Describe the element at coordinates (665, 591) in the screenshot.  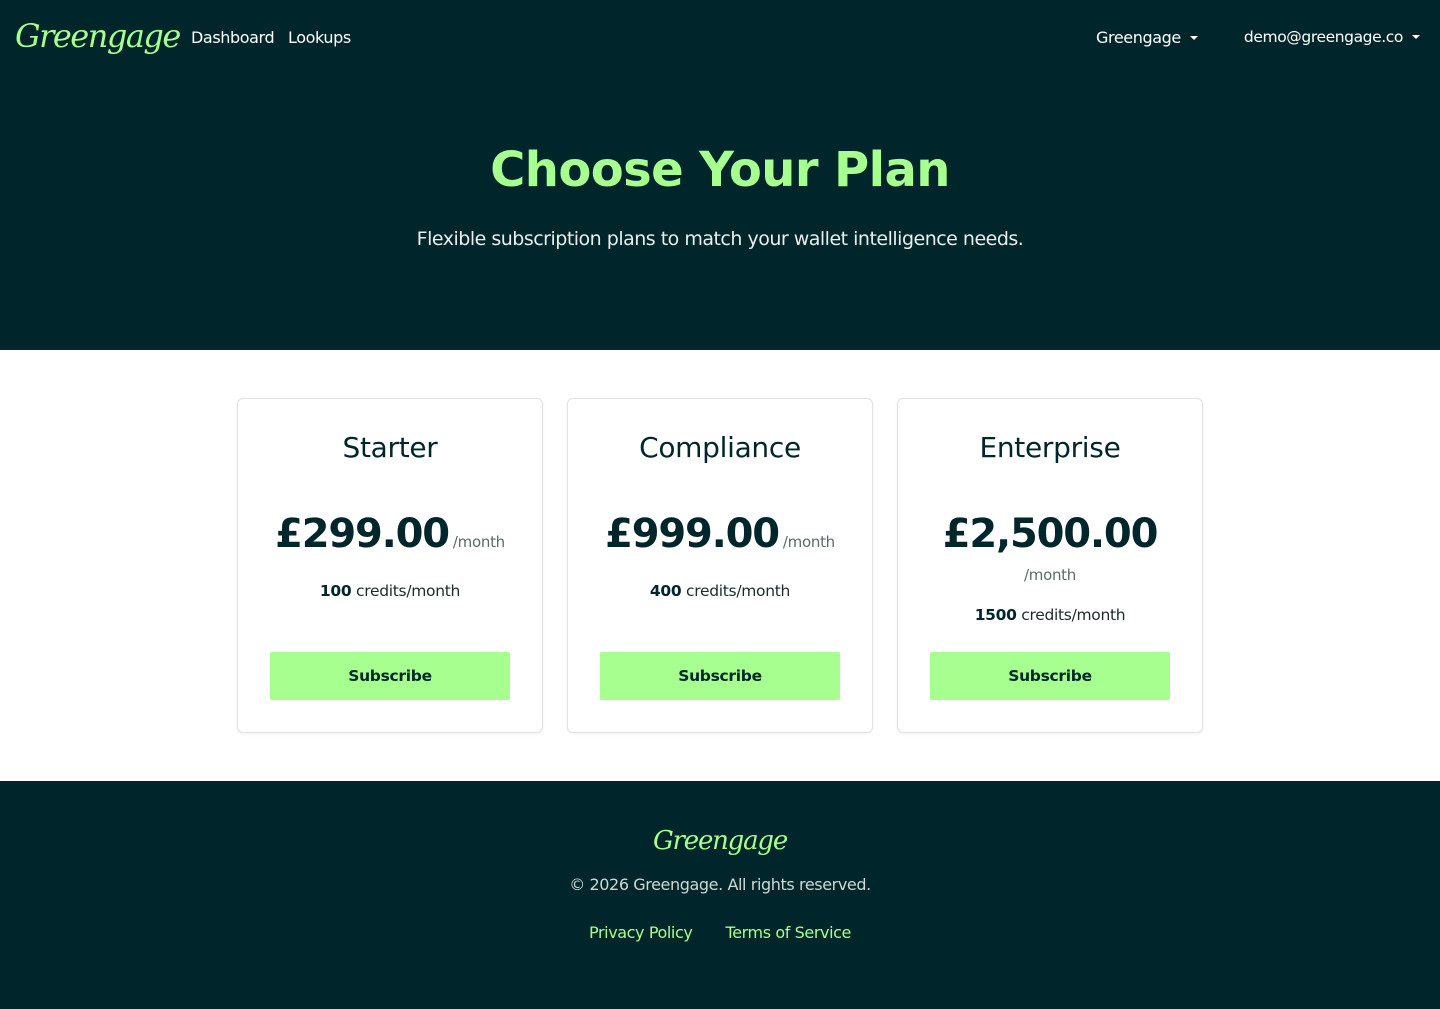
I see `plan-credits-amount: 400` at that location.